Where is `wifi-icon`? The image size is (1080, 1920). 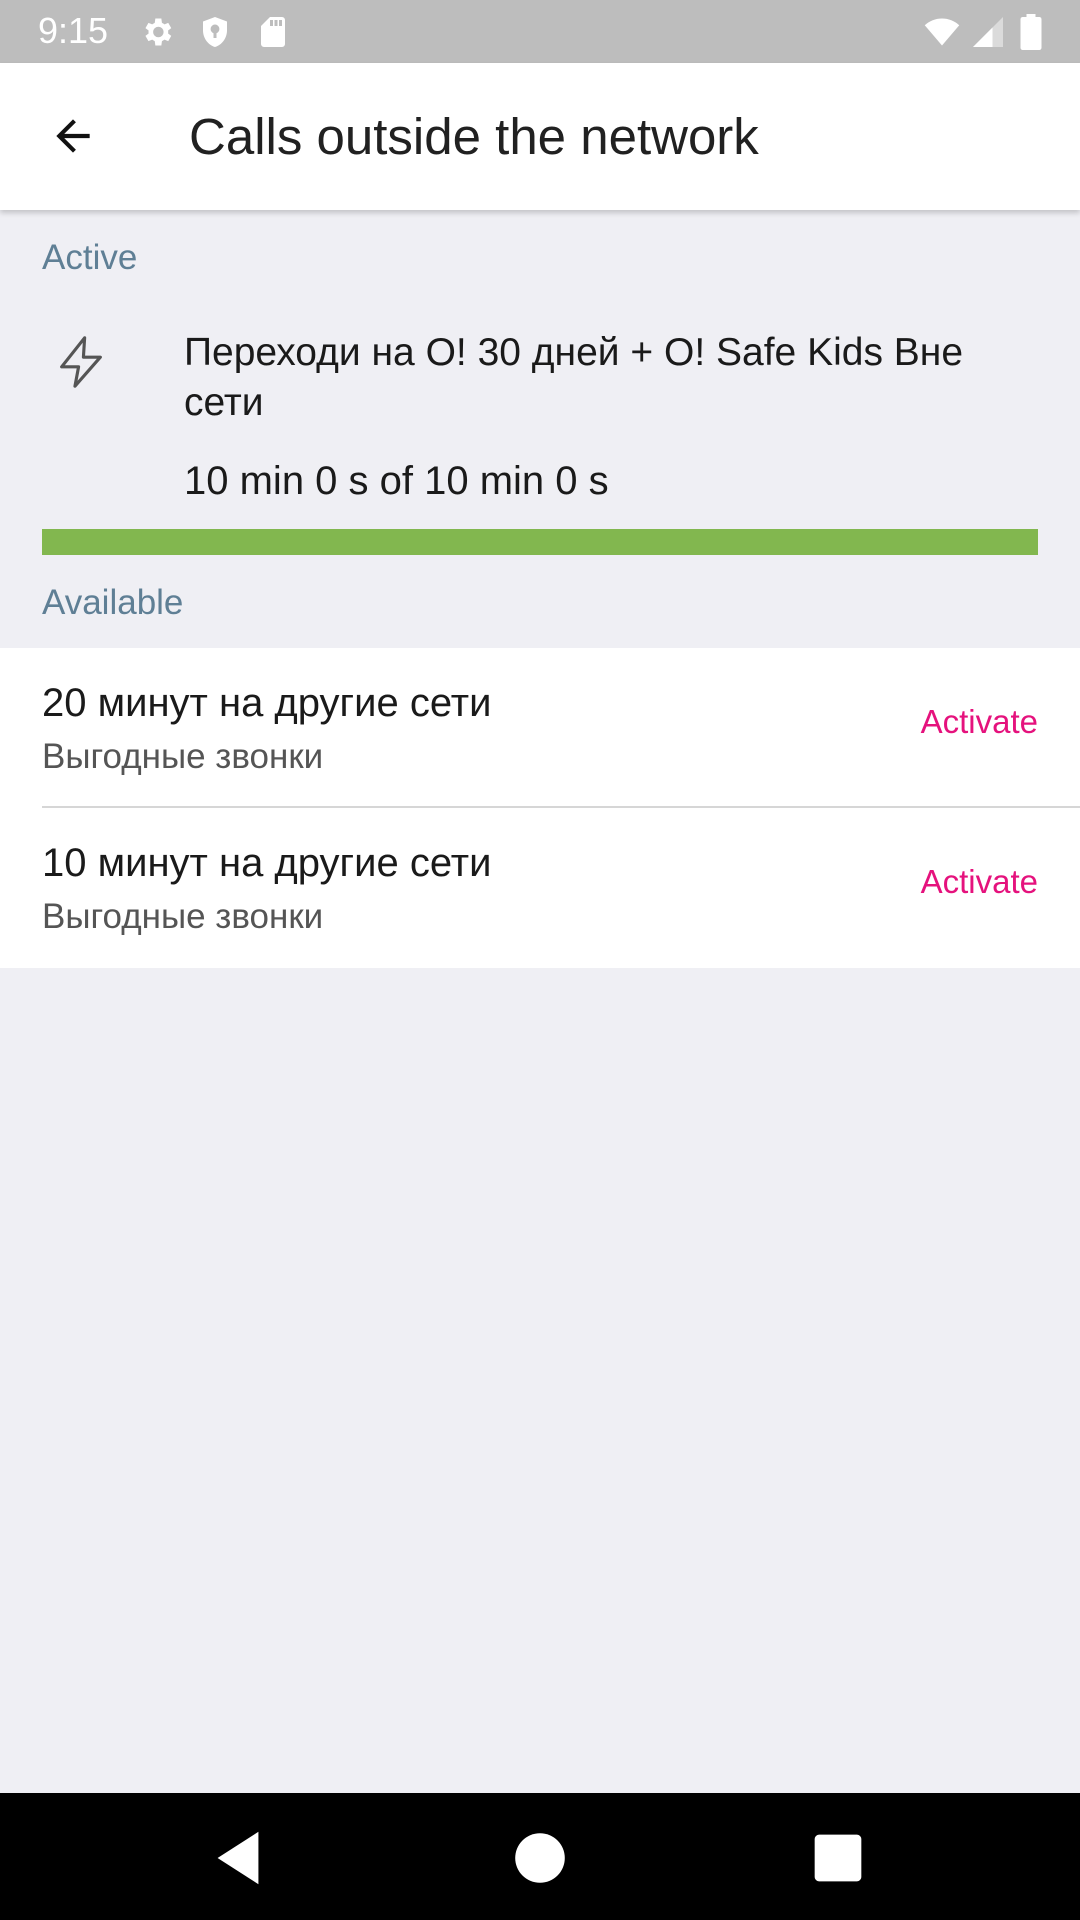
wifi-icon is located at coordinates (942, 32).